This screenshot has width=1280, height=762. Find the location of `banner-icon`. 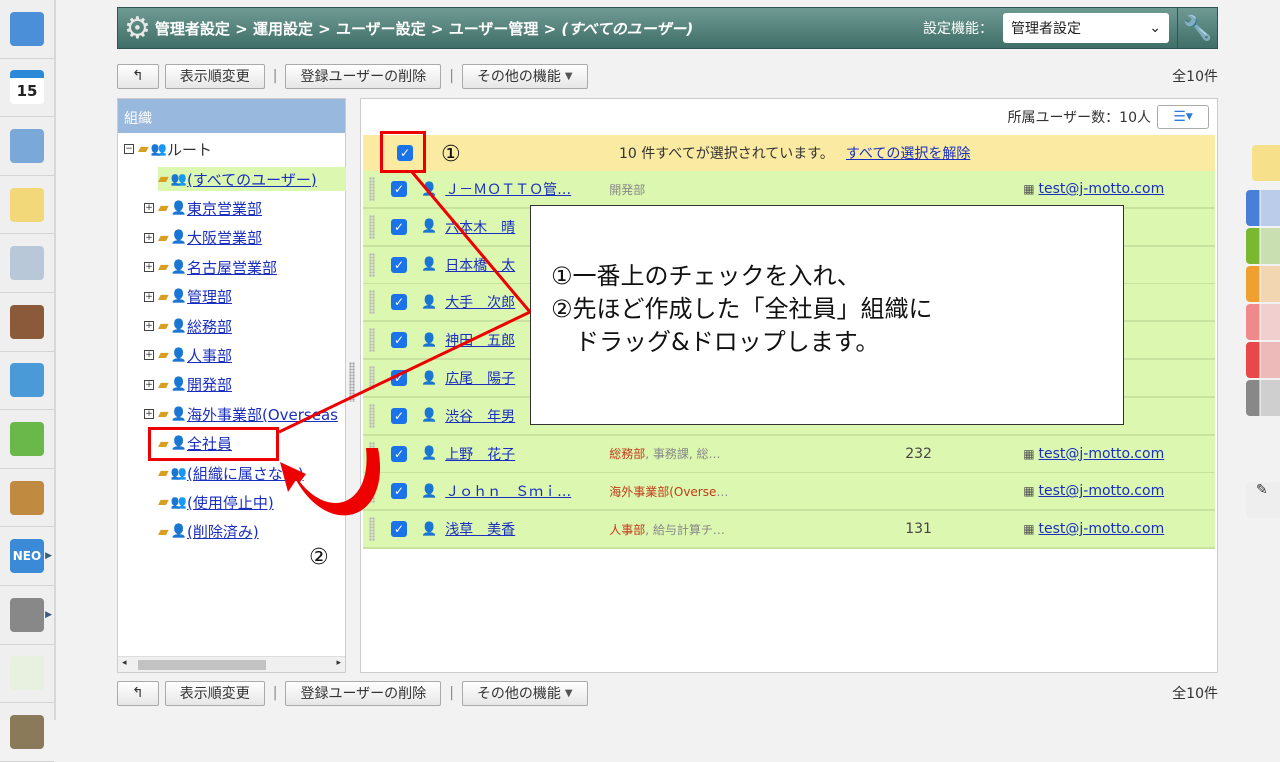

banner-icon is located at coordinates (27, 731).